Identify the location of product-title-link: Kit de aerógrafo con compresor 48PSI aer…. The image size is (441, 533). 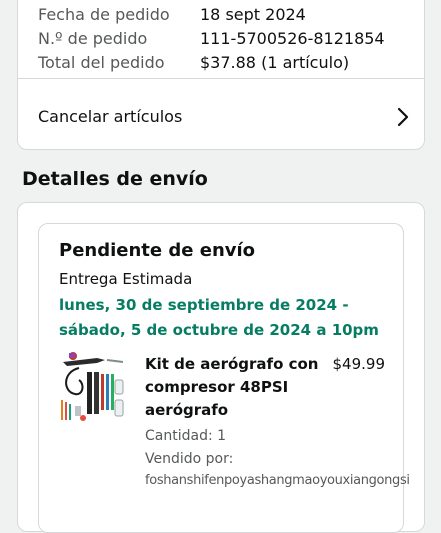
(232, 387).